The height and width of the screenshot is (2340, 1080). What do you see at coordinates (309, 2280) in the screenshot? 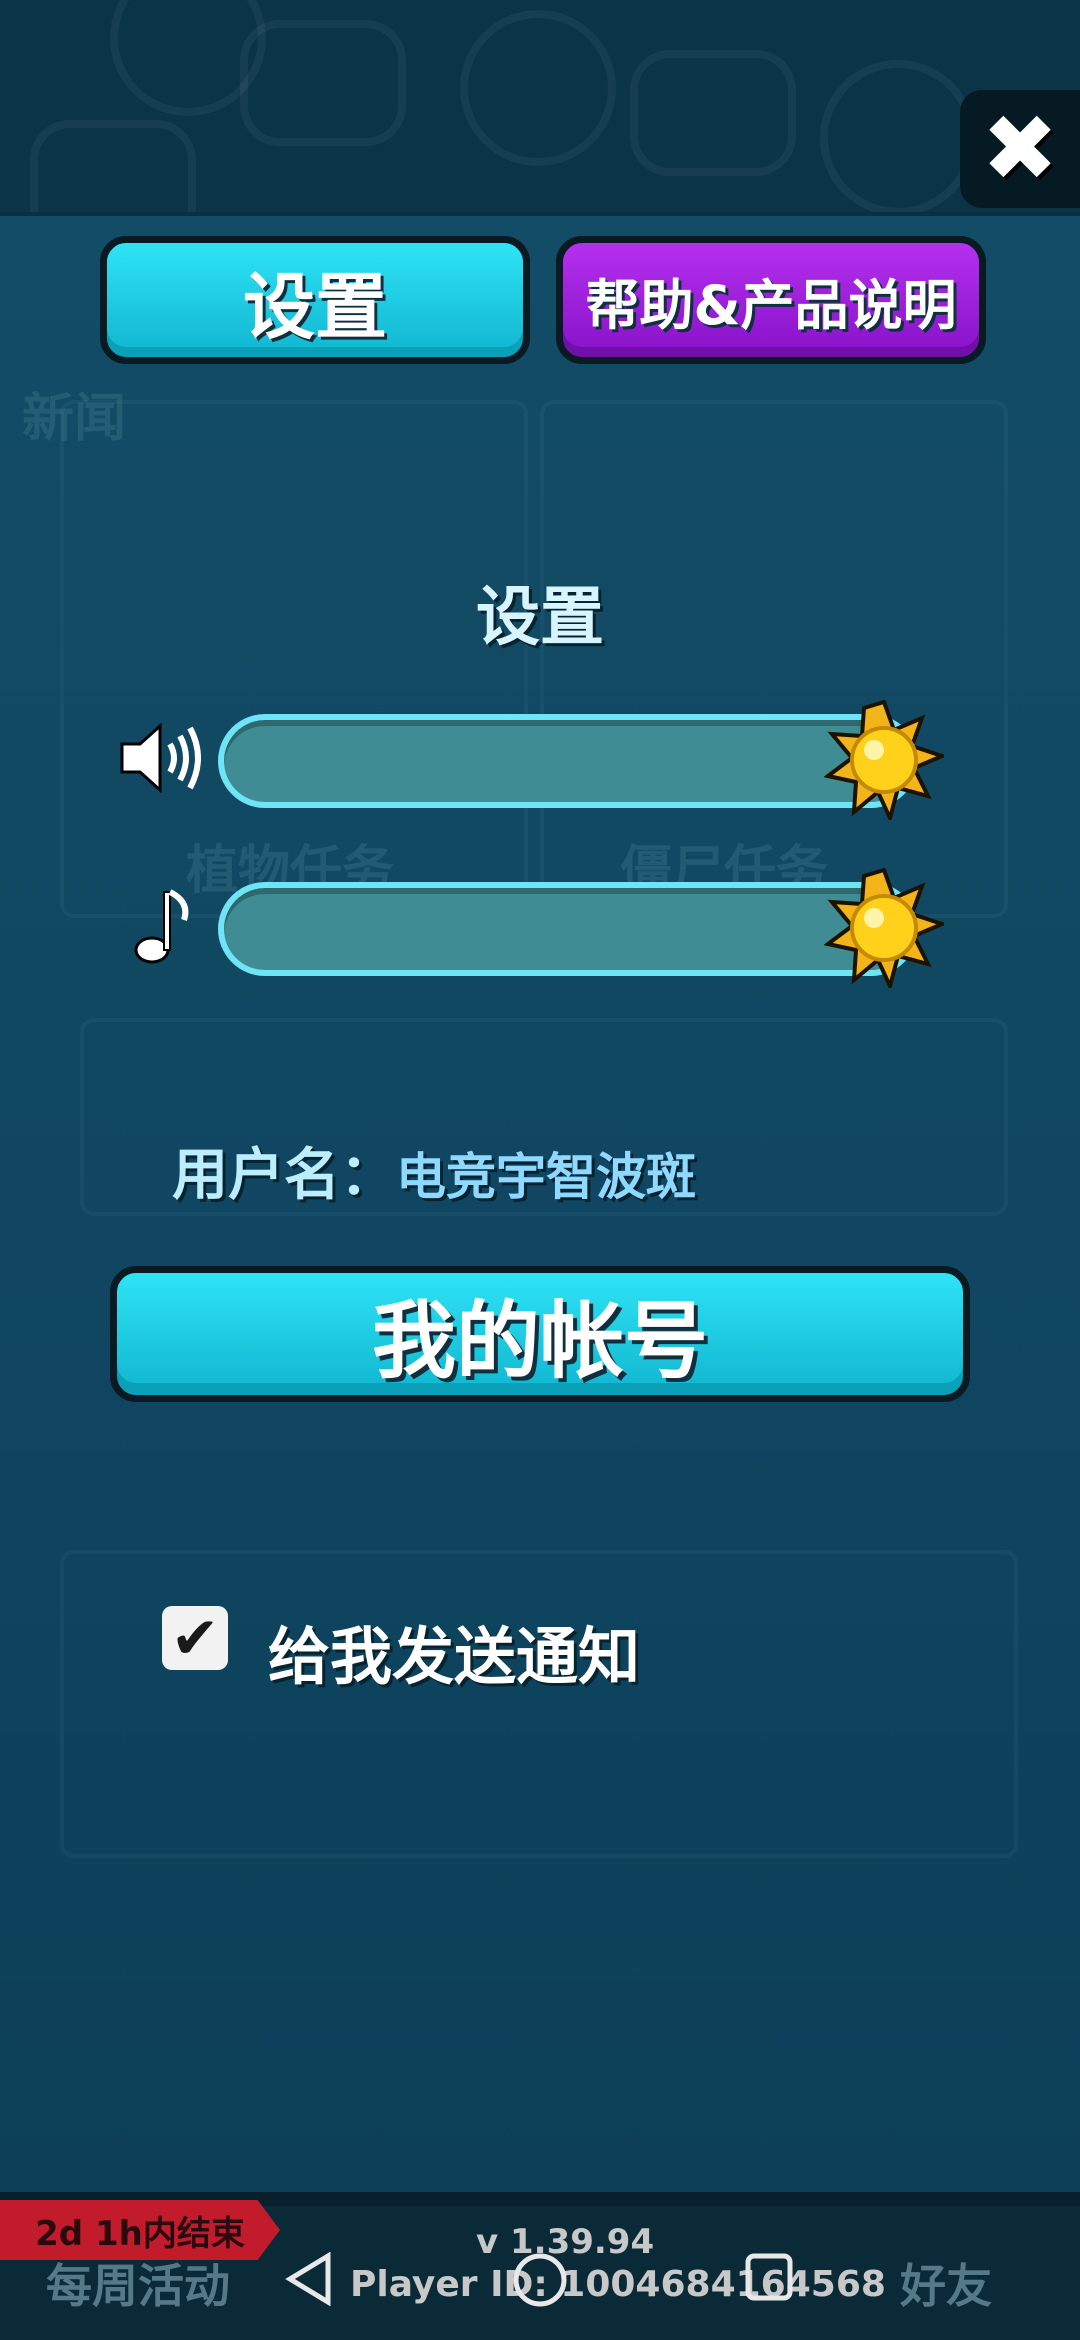
I see `nav-back-icon` at bounding box center [309, 2280].